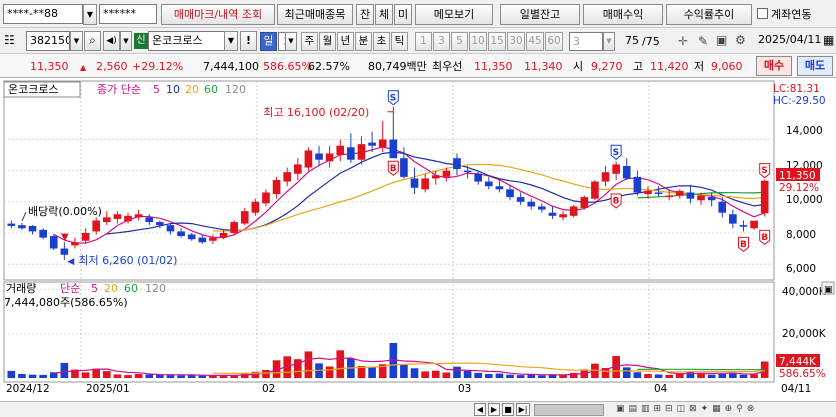  What do you see at coordinates (248, 41) in the screenshot?
I see `notice-button: !` at bounding box center [248, 41].